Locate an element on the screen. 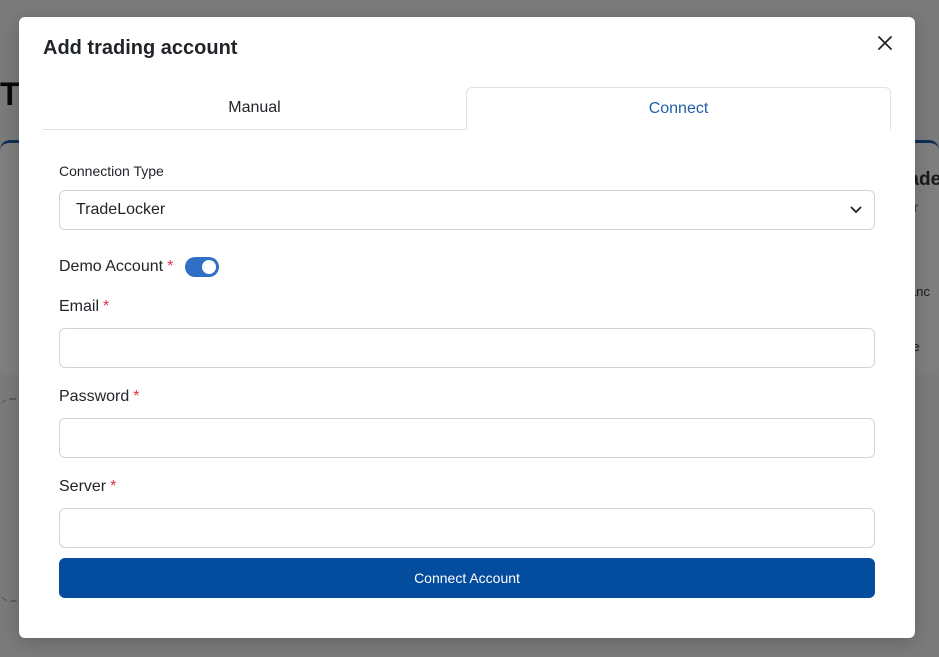  toggle-knob is located at coordinates (209, 267).